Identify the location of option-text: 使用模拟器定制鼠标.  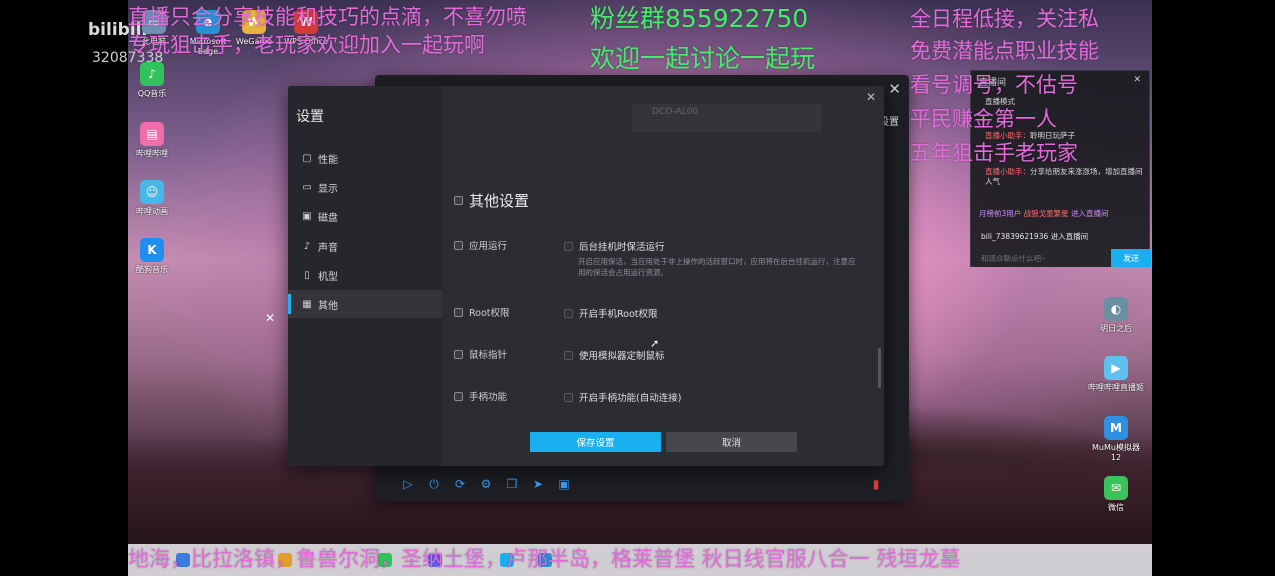
(622, 356).